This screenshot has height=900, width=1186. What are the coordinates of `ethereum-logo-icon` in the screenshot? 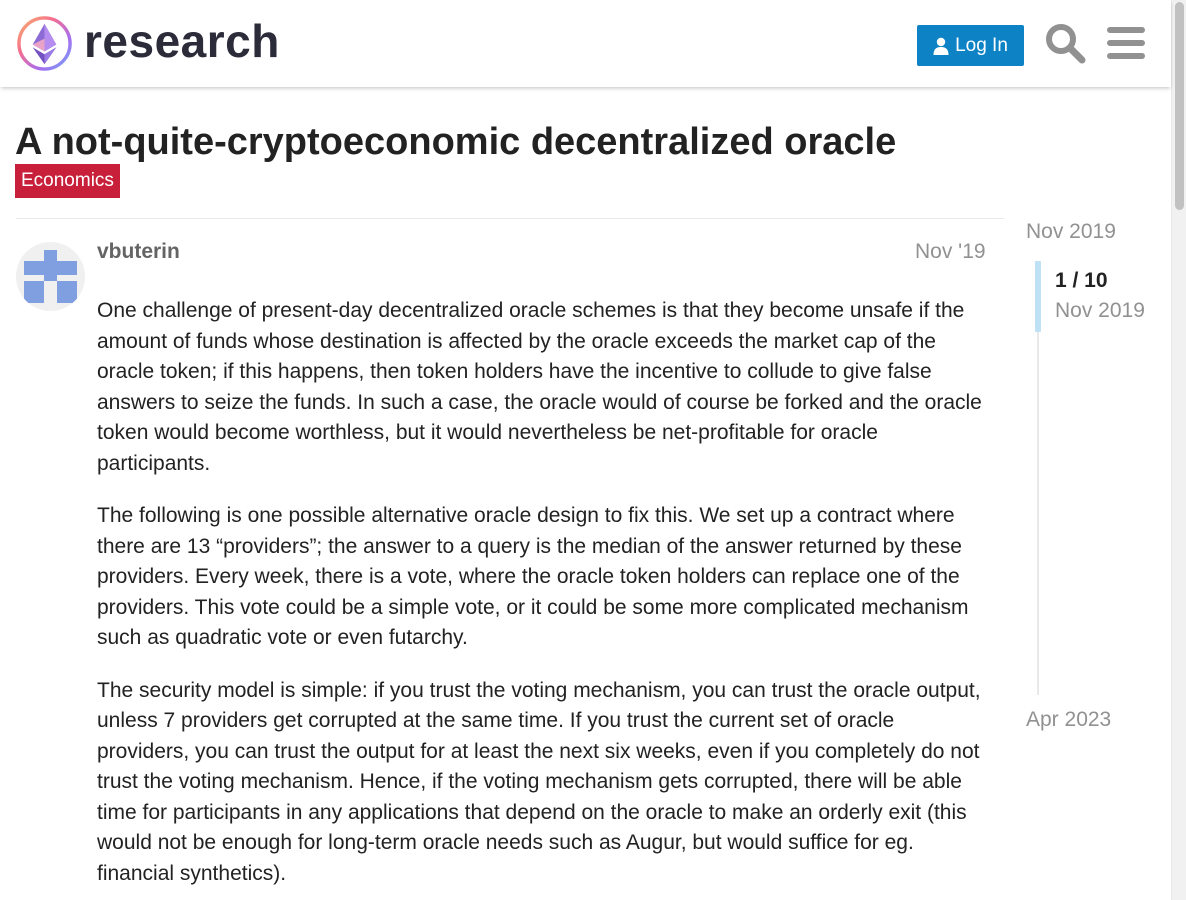 It's located at (44, 43).